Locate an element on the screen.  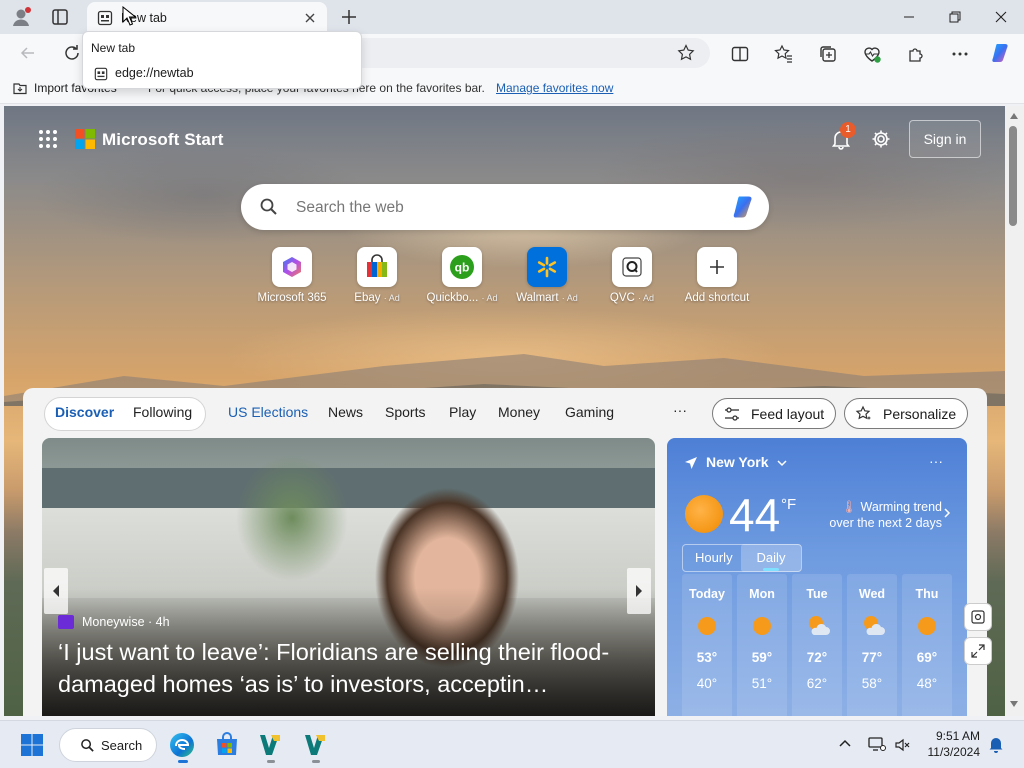
forecast-high: 59° is located at coordinates (762, 657).